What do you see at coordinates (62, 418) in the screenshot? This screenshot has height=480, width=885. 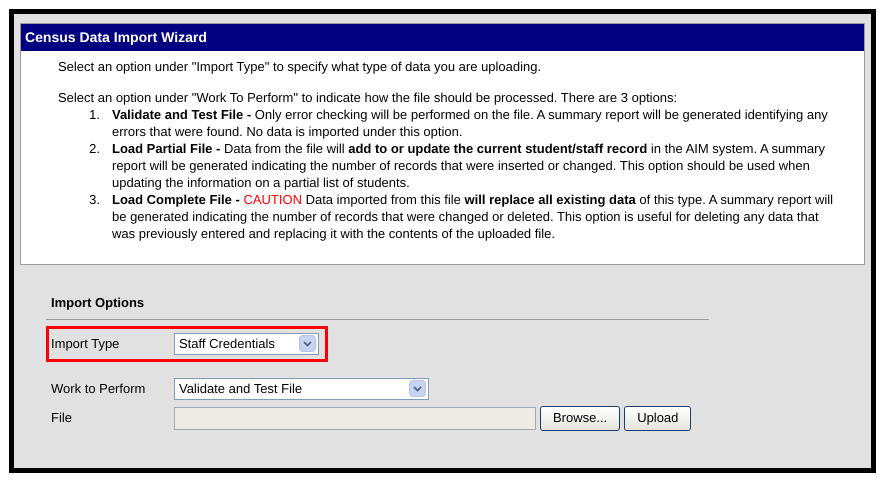 I see `field-label: File` at bounding box center [62, 418].